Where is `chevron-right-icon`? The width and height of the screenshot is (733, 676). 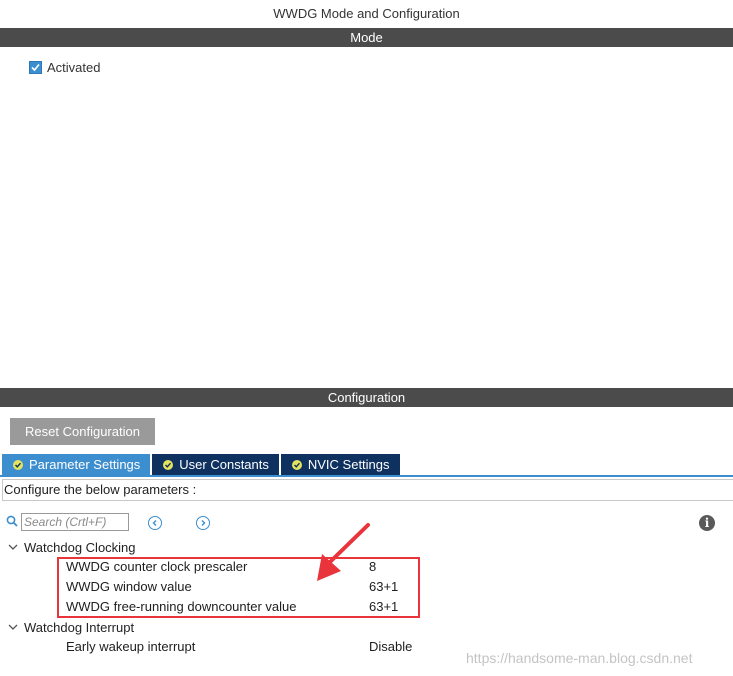 chevron-right-icon is located at coordinates (203, 523).